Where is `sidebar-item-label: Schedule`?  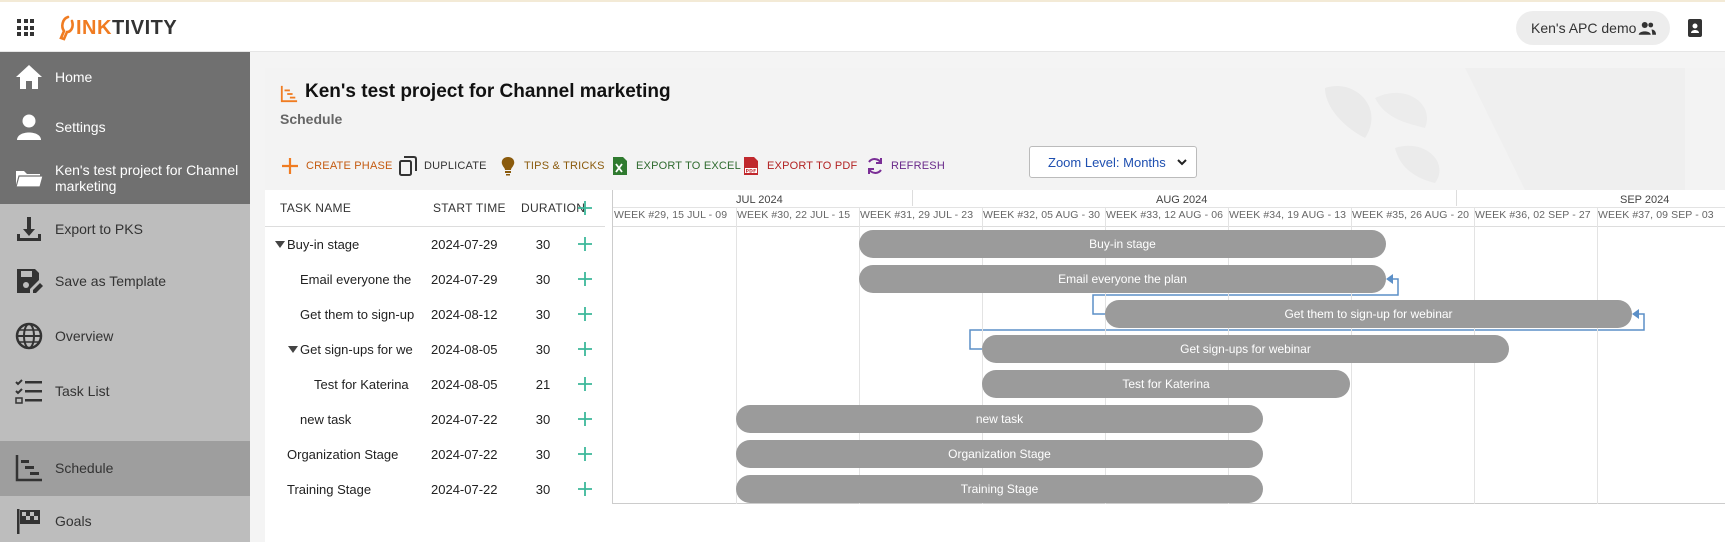
sidebar-item-label: Schedule is located at coordinates (84, 468).